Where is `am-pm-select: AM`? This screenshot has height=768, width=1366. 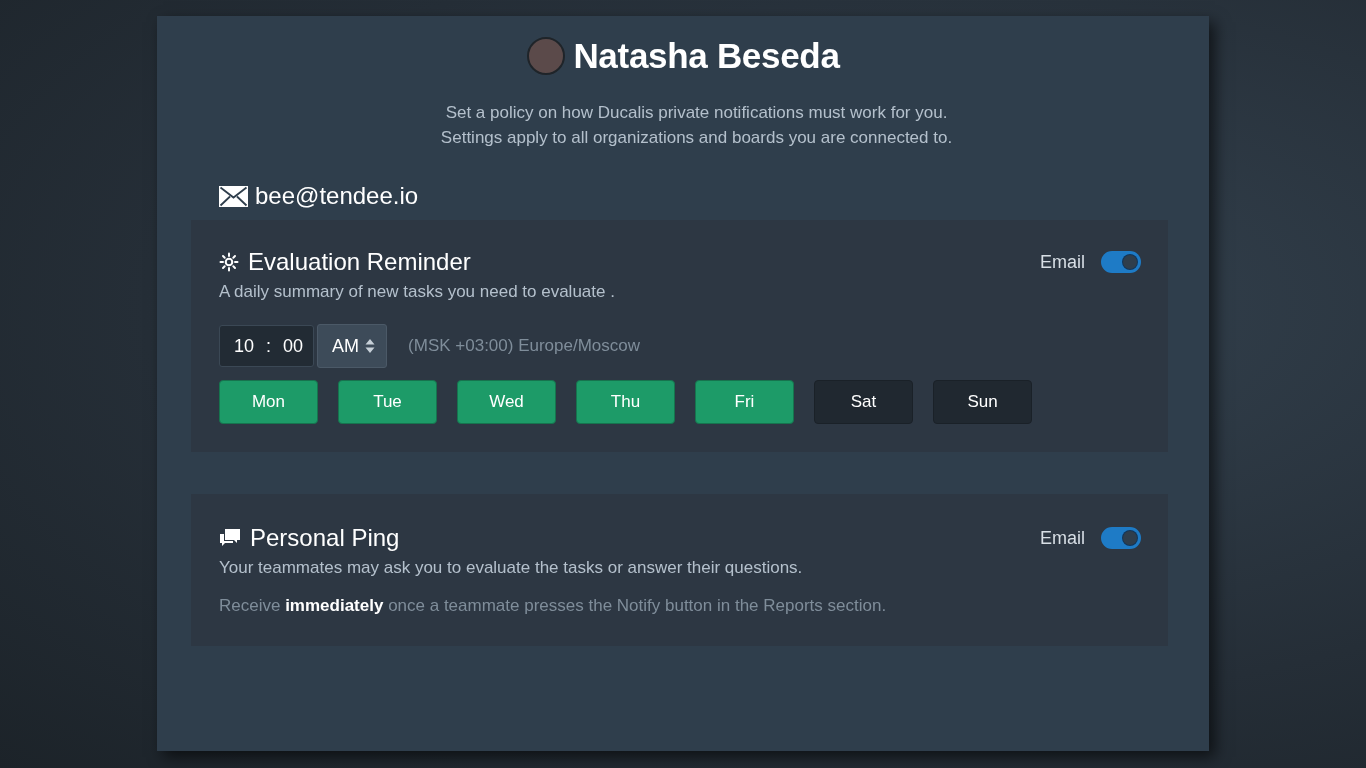
am-pm-select: AM is located at coordinates (352, 346).